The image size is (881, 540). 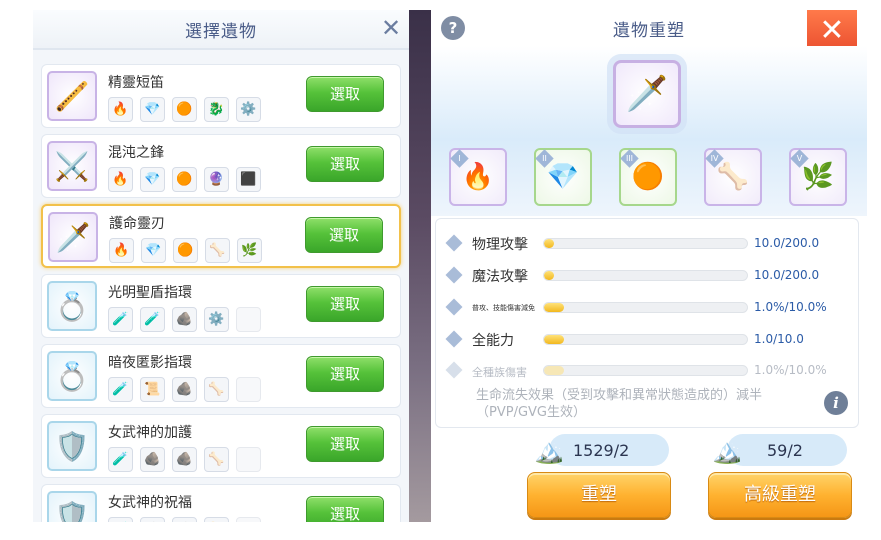 I want to click on stat-row: 全能力 1.0/10.0, so click(x=646, y=339).